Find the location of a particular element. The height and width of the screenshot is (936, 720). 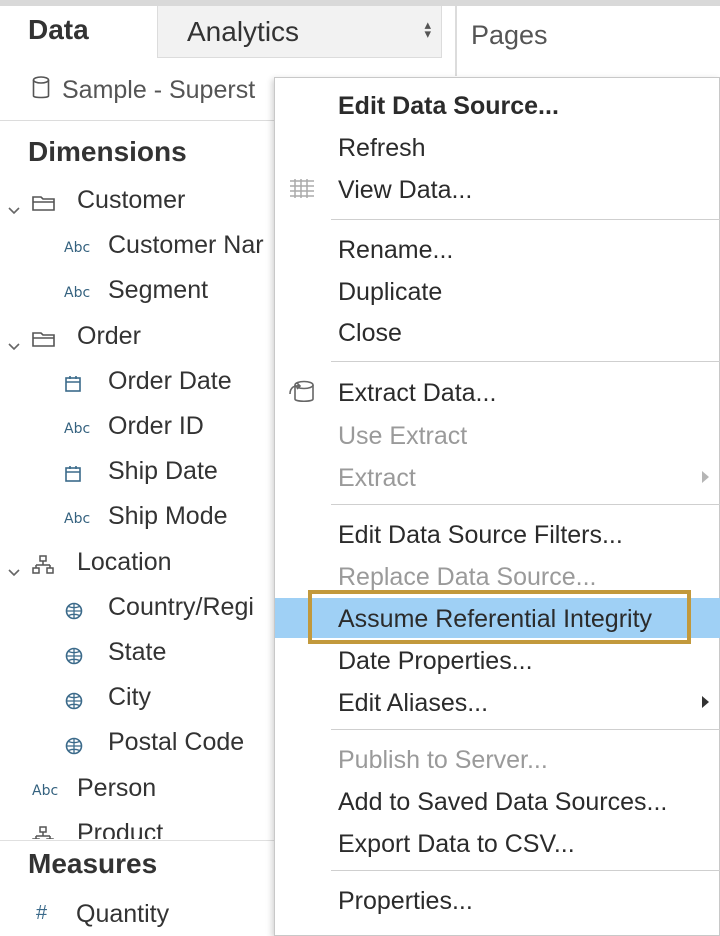

measures-heading: Measures is located at coordinates (93, 863).